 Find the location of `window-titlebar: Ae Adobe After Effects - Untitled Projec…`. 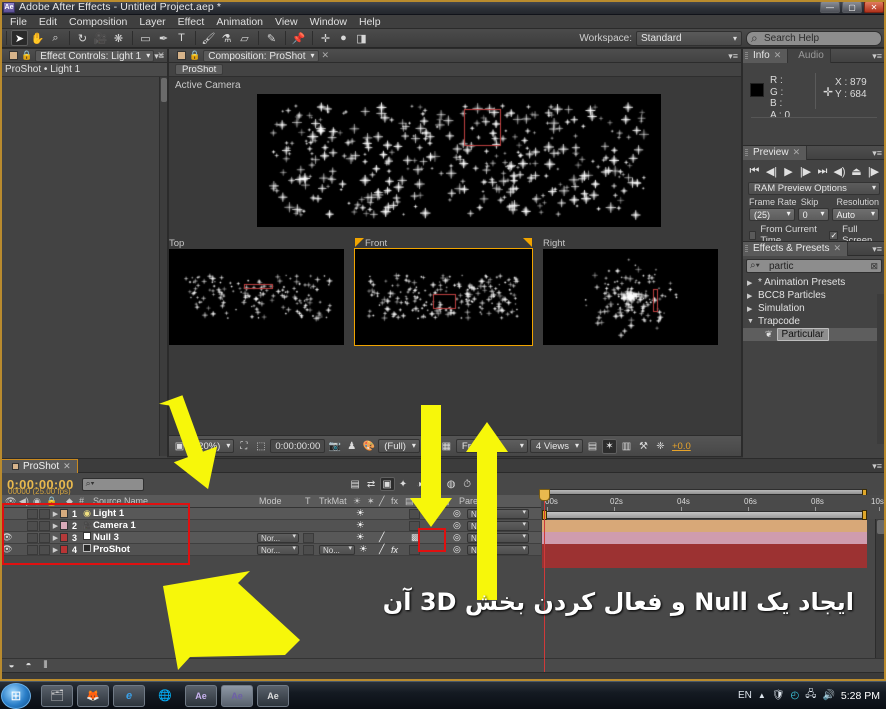

window-titlebar: Ae Adobe After Effects - Untitled Projec… is located at coordinates (443, 7).